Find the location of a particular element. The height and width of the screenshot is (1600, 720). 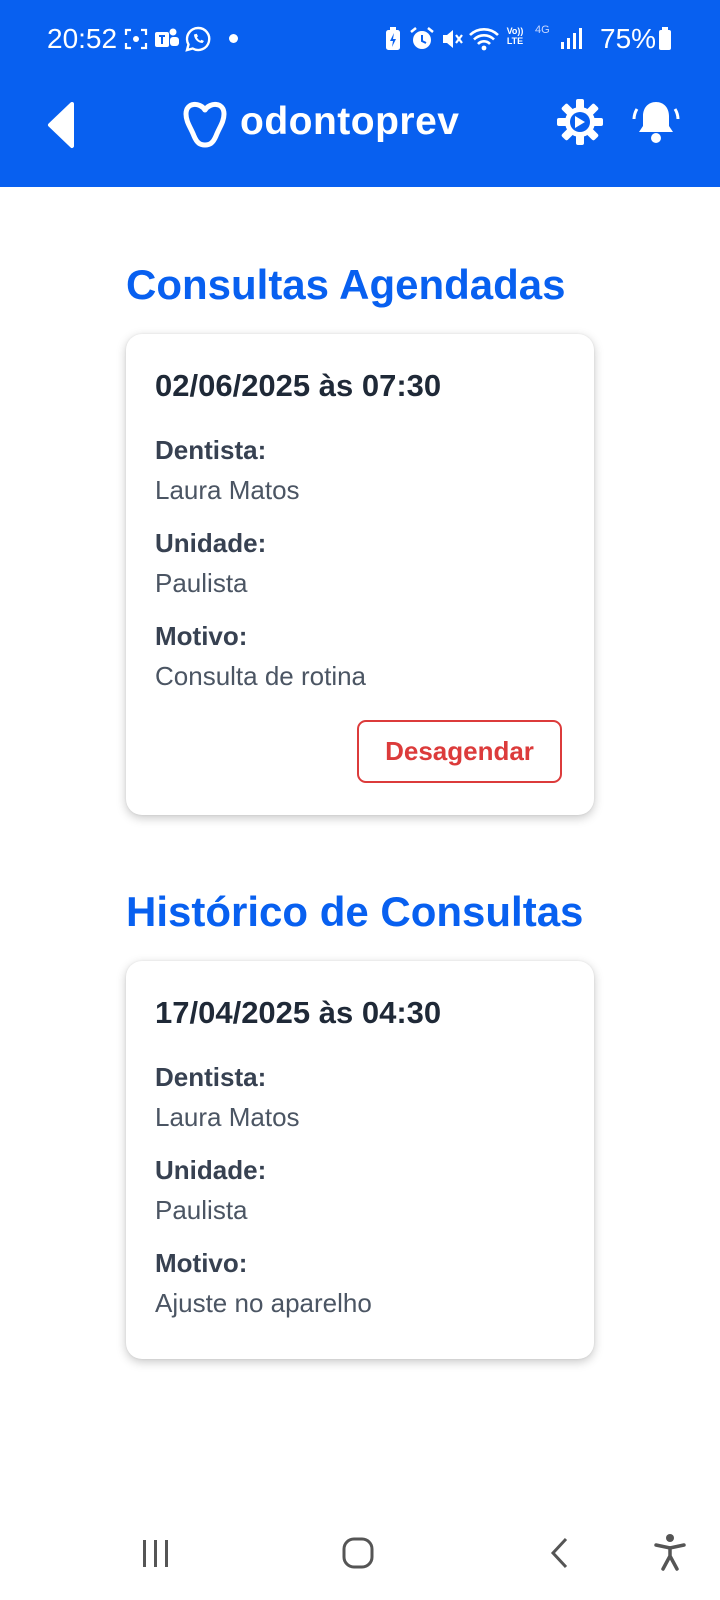

appointment-datetime: 17/04/2025 às 04:30 is located at coordinates (298, 1012).